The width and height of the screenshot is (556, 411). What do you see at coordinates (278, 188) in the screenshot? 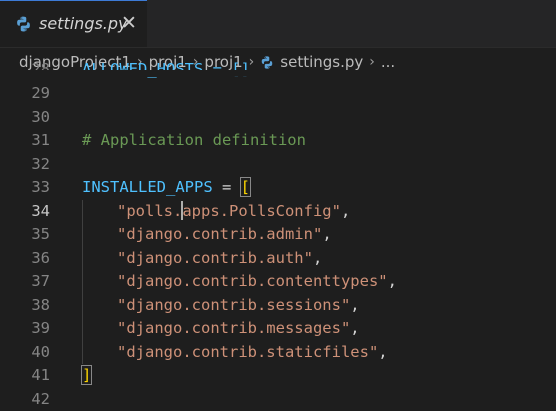
I see `code-line-33: 33 INSTALLED_APPS = [` at bounding box center [278, 188].